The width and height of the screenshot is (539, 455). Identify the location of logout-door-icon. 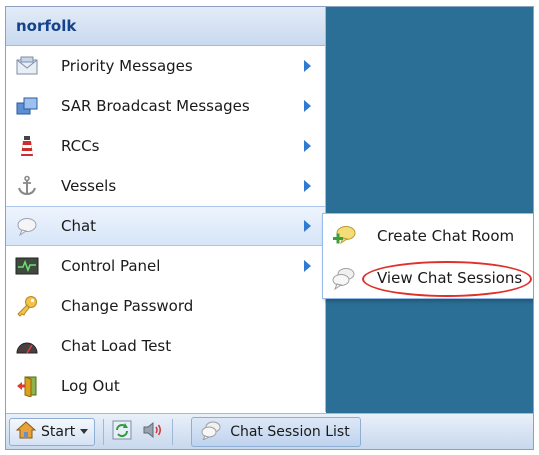
(27, 386).